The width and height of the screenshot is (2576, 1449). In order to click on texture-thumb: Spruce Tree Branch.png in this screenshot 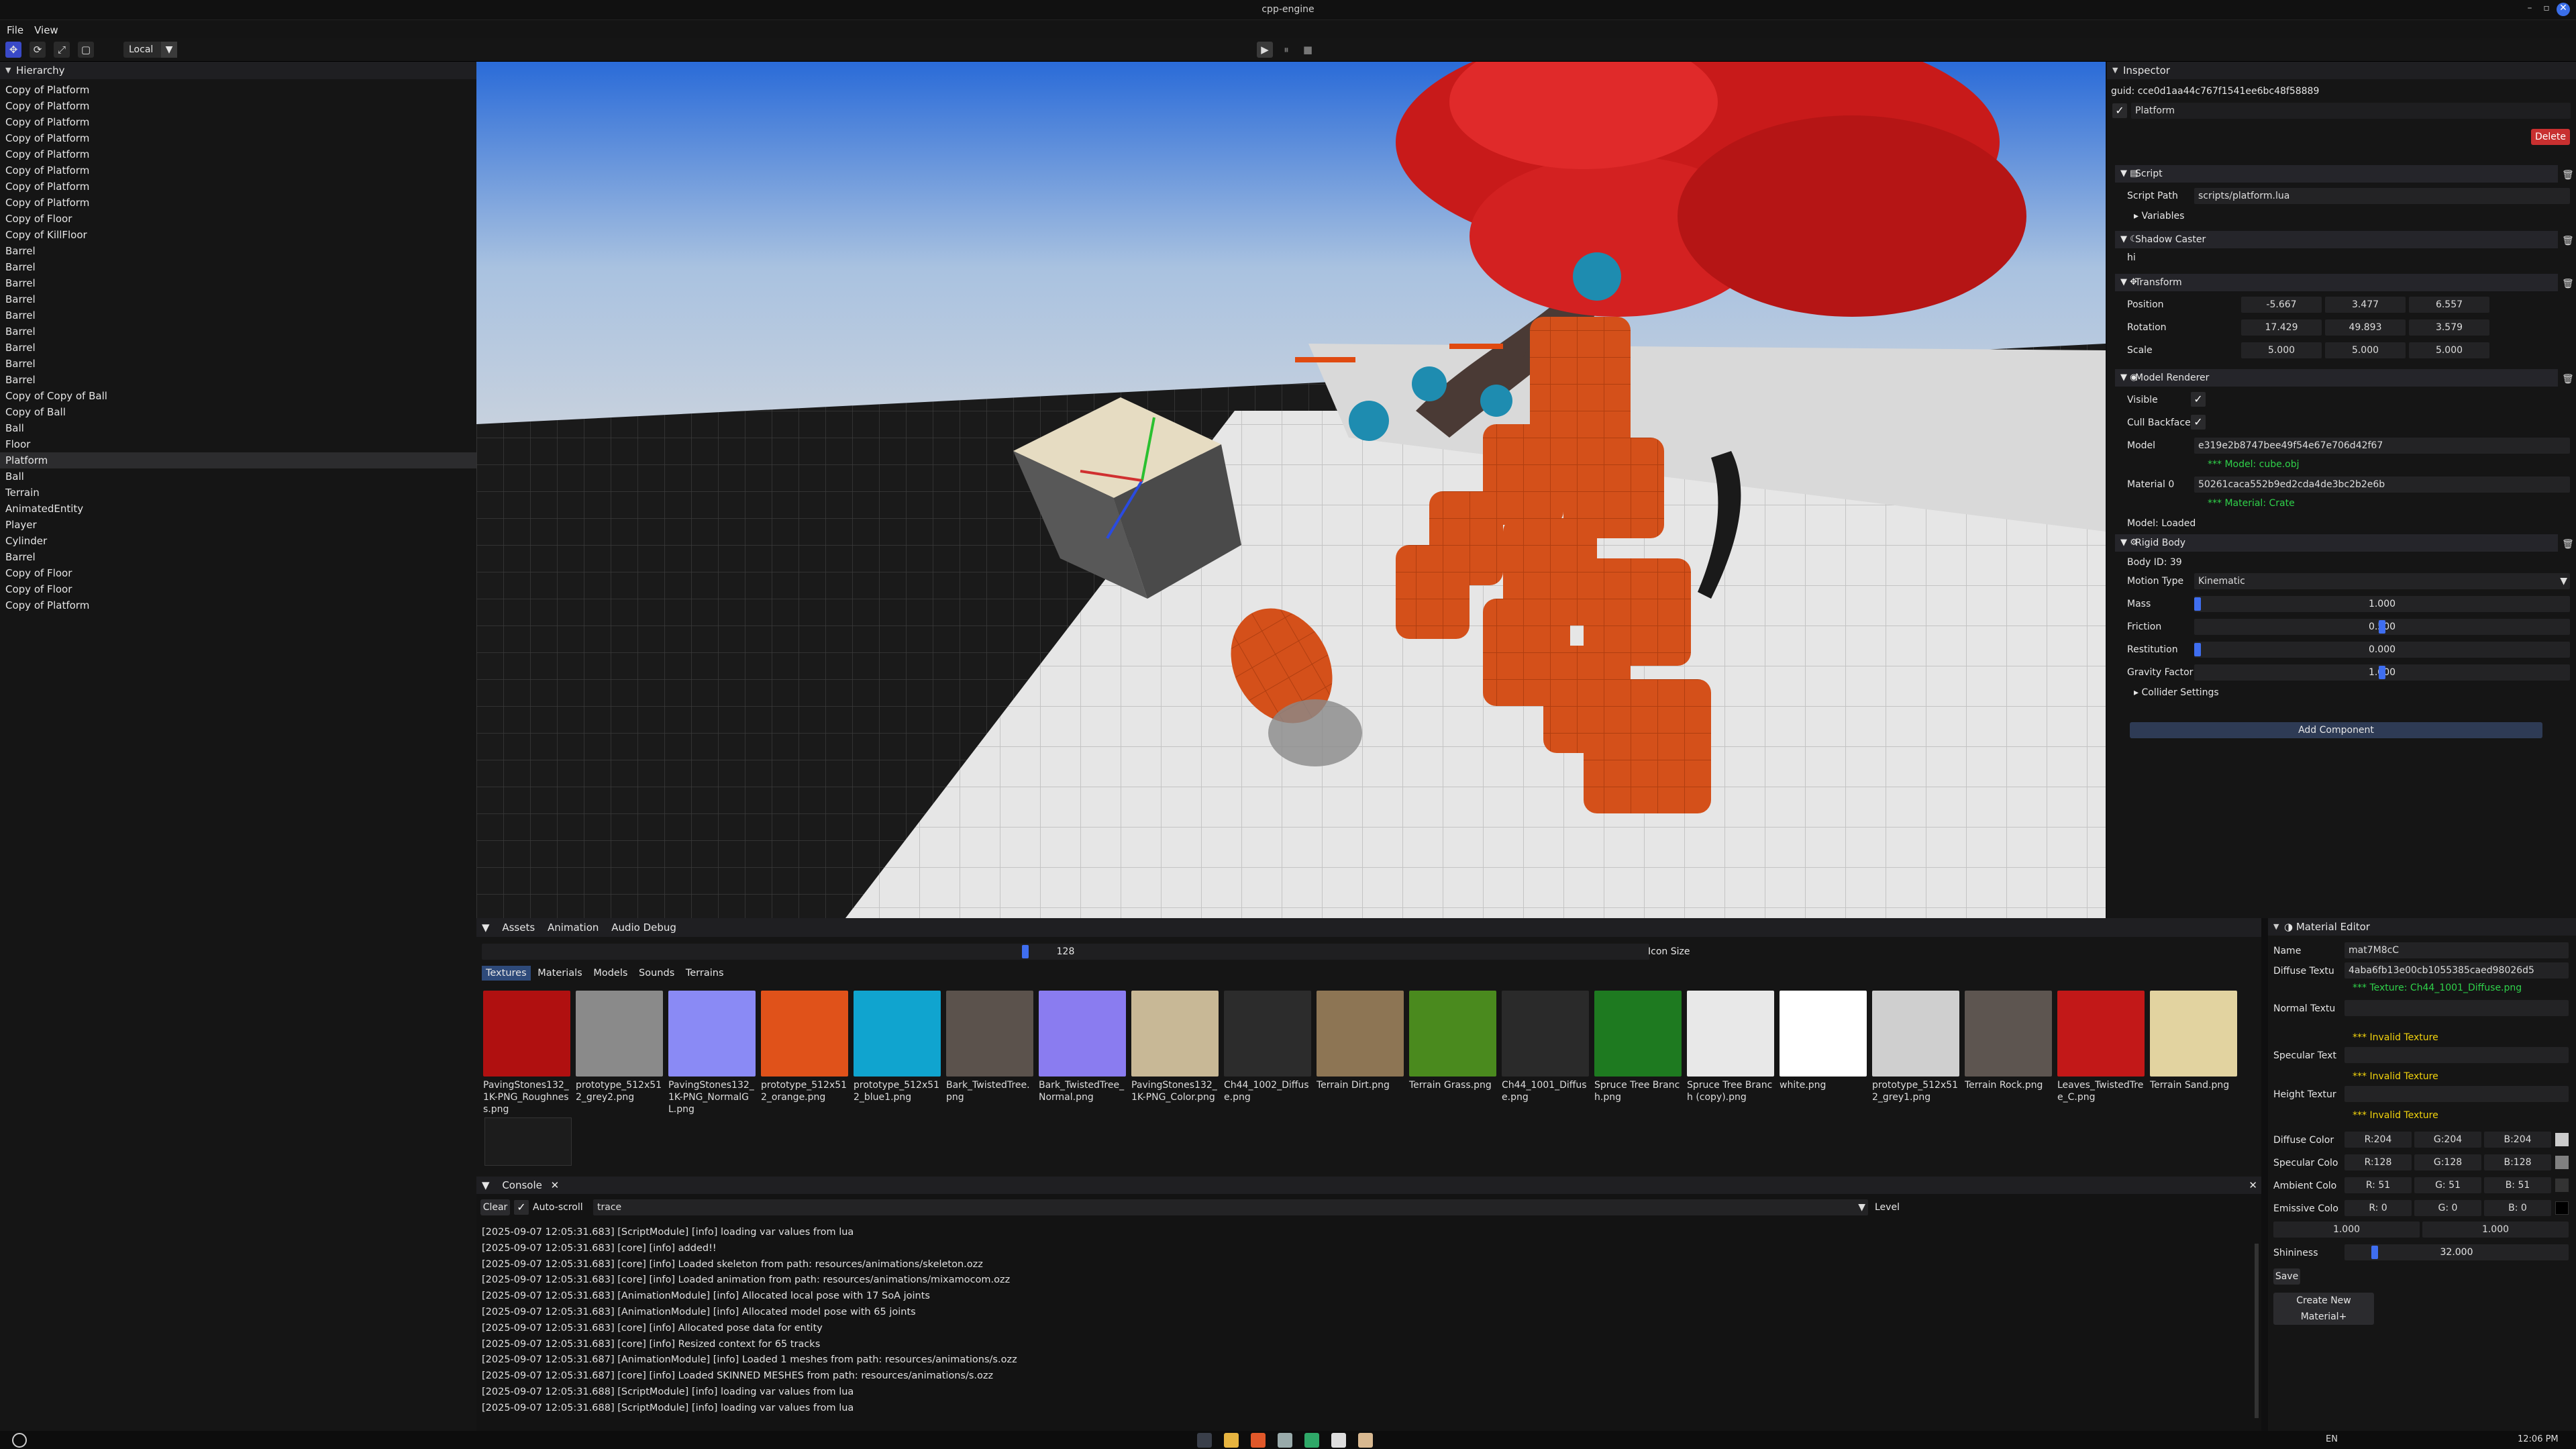, I will do `click(1638, 1058)`.